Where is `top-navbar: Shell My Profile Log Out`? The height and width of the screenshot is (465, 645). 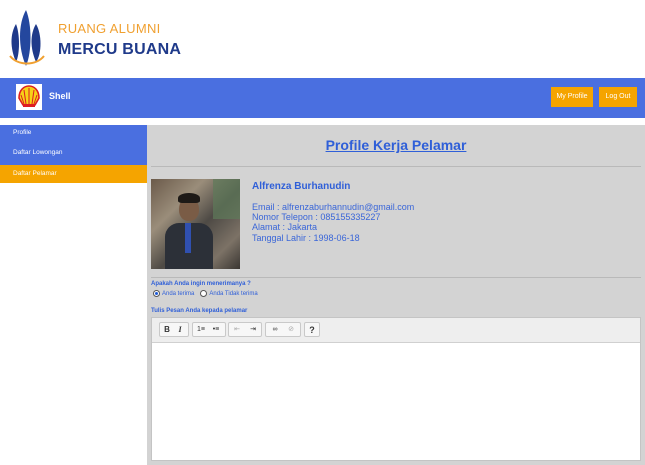 top-navbar: Shell My Profile Log Out is located at coordinates (322, 98).